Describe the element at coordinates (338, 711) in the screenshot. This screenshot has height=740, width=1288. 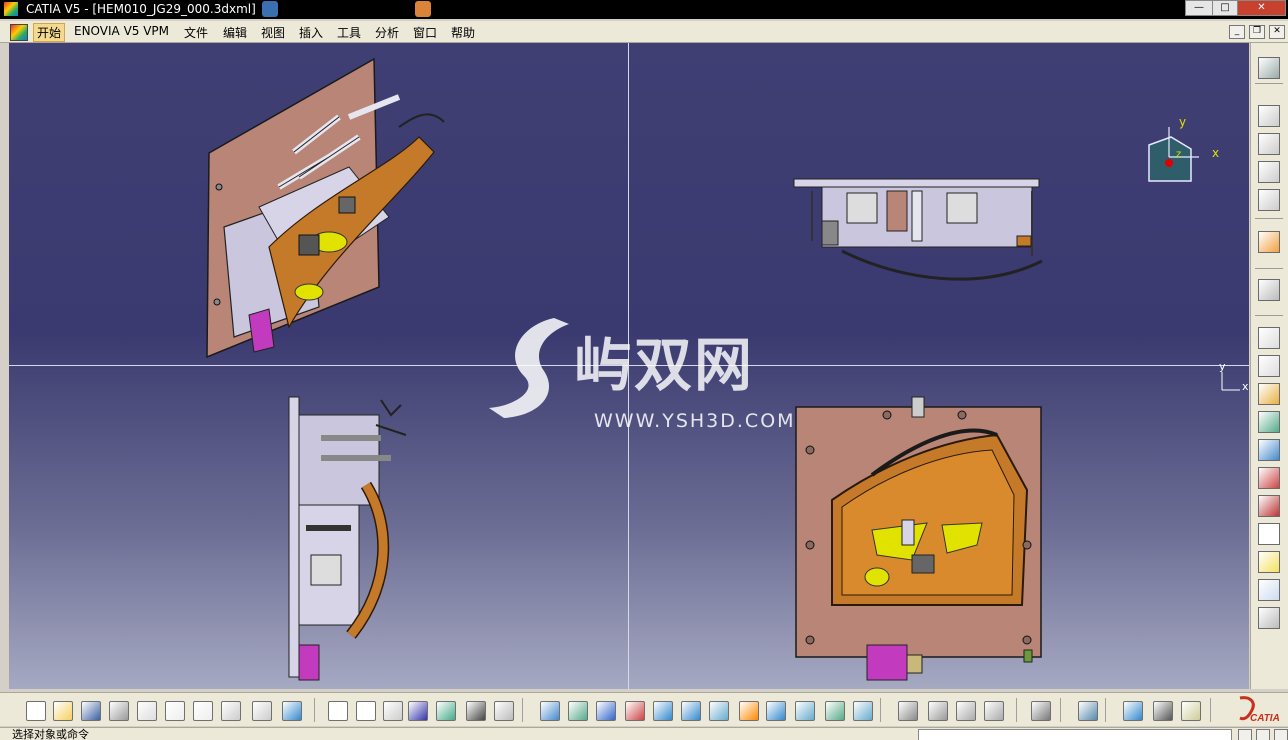
I see `formula-icon` at that location.